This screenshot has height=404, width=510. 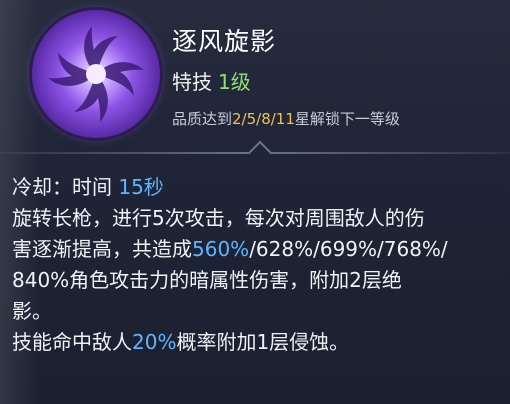 I want to click on proc-chance-value: 20%, so click(x=154, y=342).